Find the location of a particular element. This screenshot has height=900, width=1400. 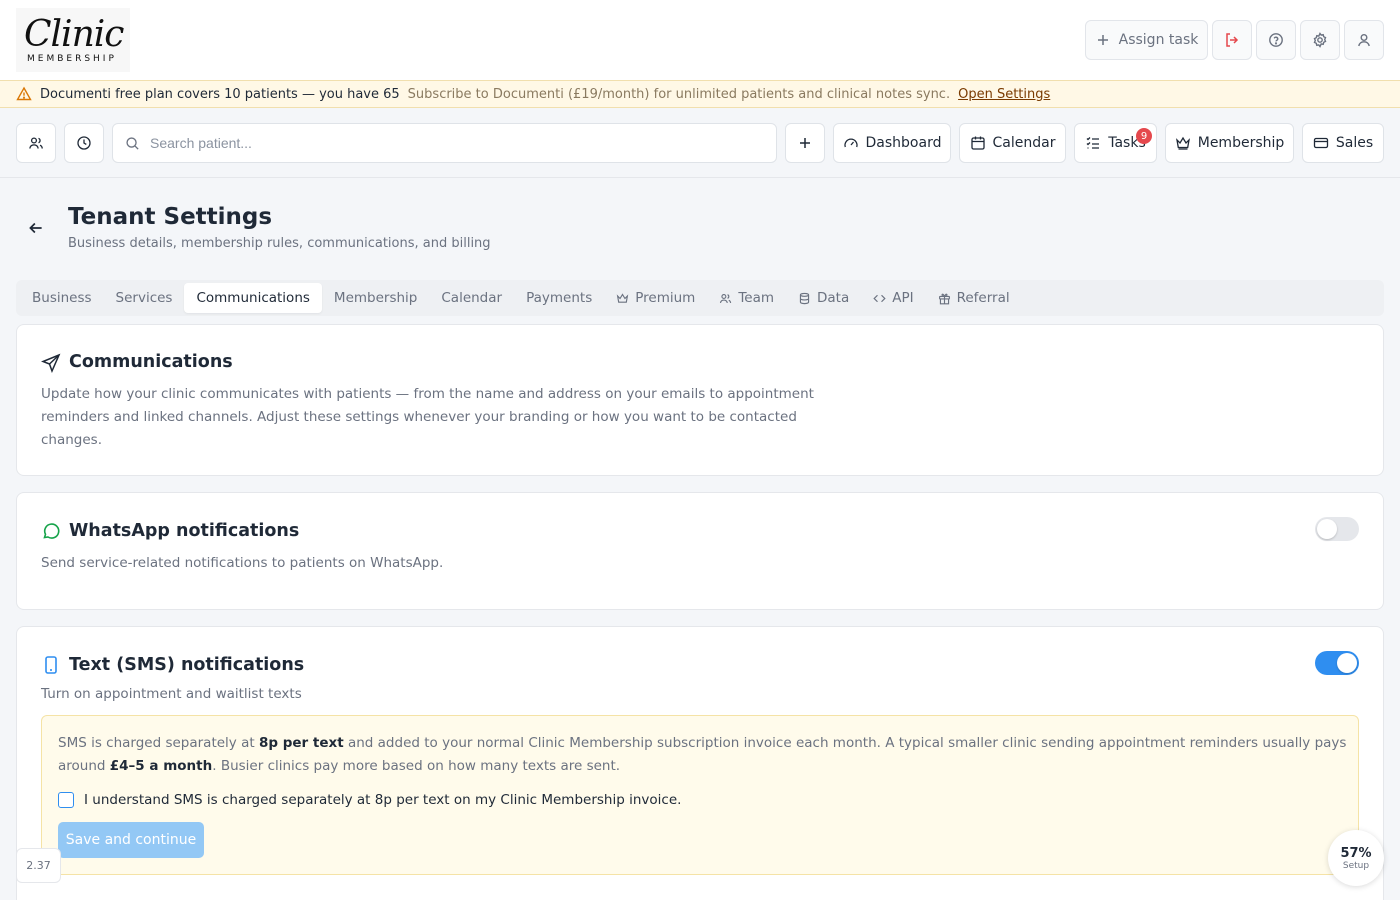

open-settings-link: Open Settings is located at coordinates (1004, 94).